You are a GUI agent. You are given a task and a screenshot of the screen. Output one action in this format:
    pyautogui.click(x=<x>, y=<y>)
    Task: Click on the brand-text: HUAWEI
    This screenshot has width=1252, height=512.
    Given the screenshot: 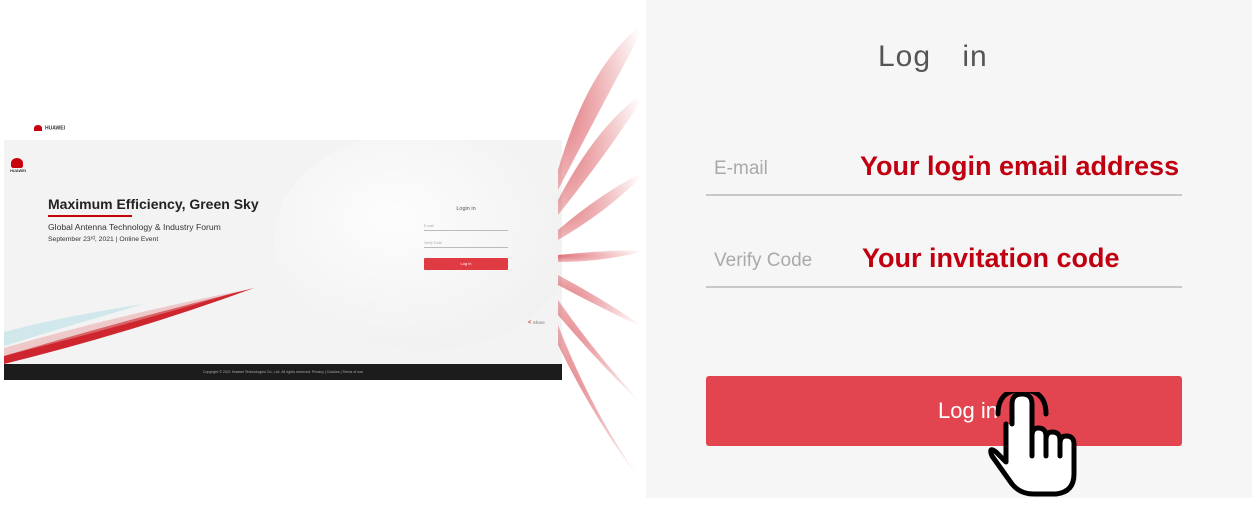 What is the action you would take?
    pyautogui.click(x=55, y=128)
    